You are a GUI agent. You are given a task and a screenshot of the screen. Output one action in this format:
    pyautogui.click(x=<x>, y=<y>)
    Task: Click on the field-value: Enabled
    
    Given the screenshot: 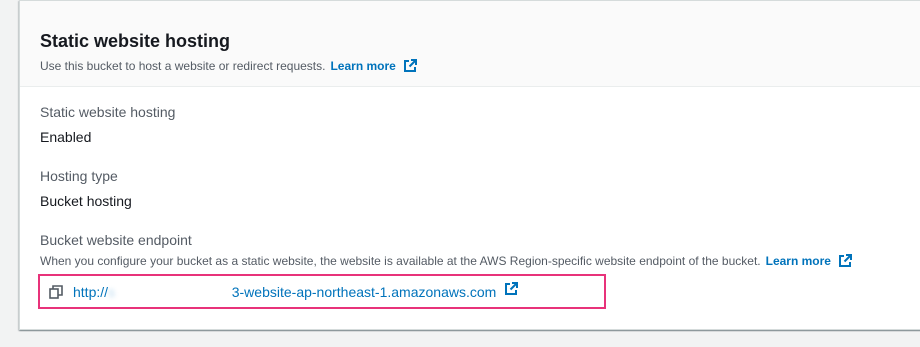 What is the action you would take?
    pyautogui.click(x=66, y=137)
    